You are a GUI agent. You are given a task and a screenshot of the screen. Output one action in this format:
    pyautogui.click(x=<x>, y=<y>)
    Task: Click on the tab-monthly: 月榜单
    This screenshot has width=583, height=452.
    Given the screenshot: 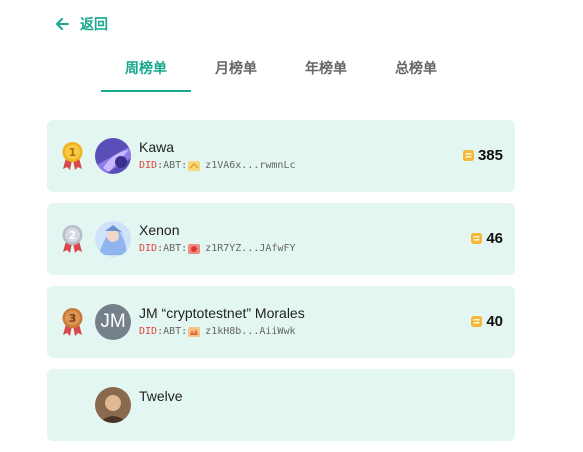 What is the action you would take?
    pyautogui.click(x=236, y=74)
    